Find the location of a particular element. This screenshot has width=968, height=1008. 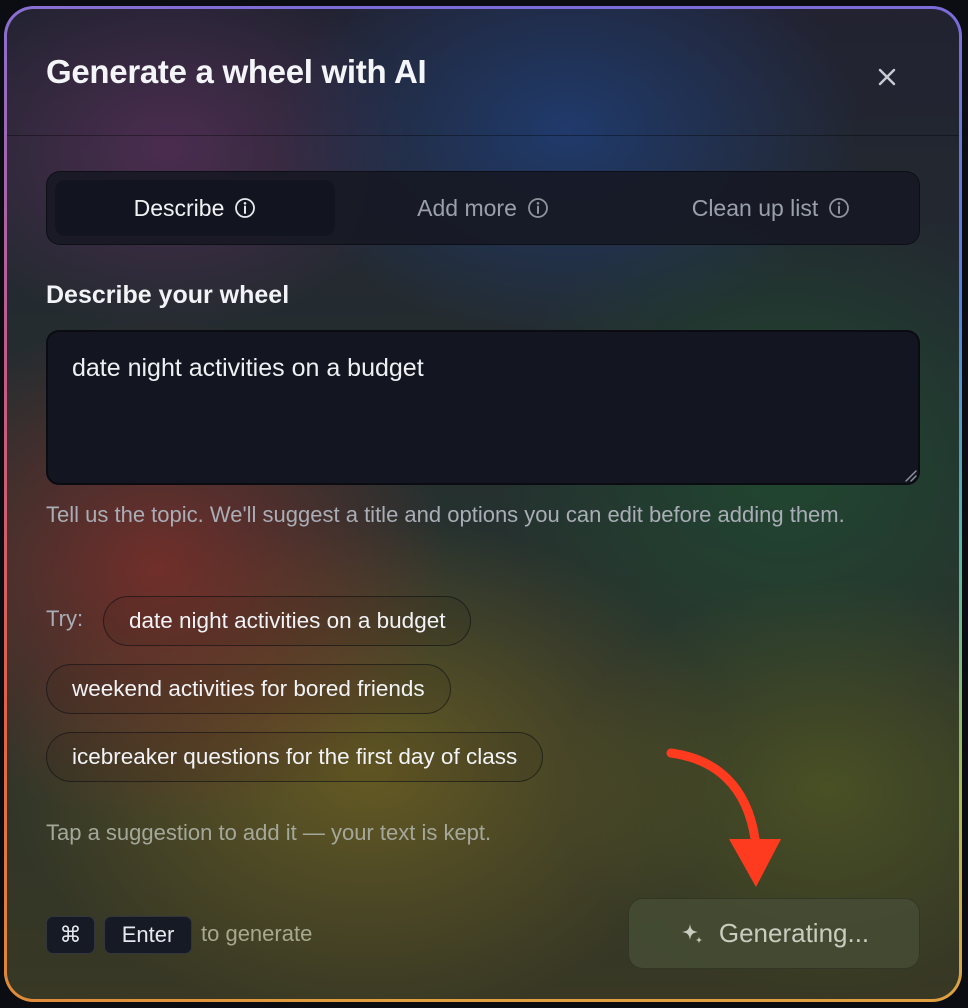

tab-add-more: Add more is located at coordinates (483, 208).